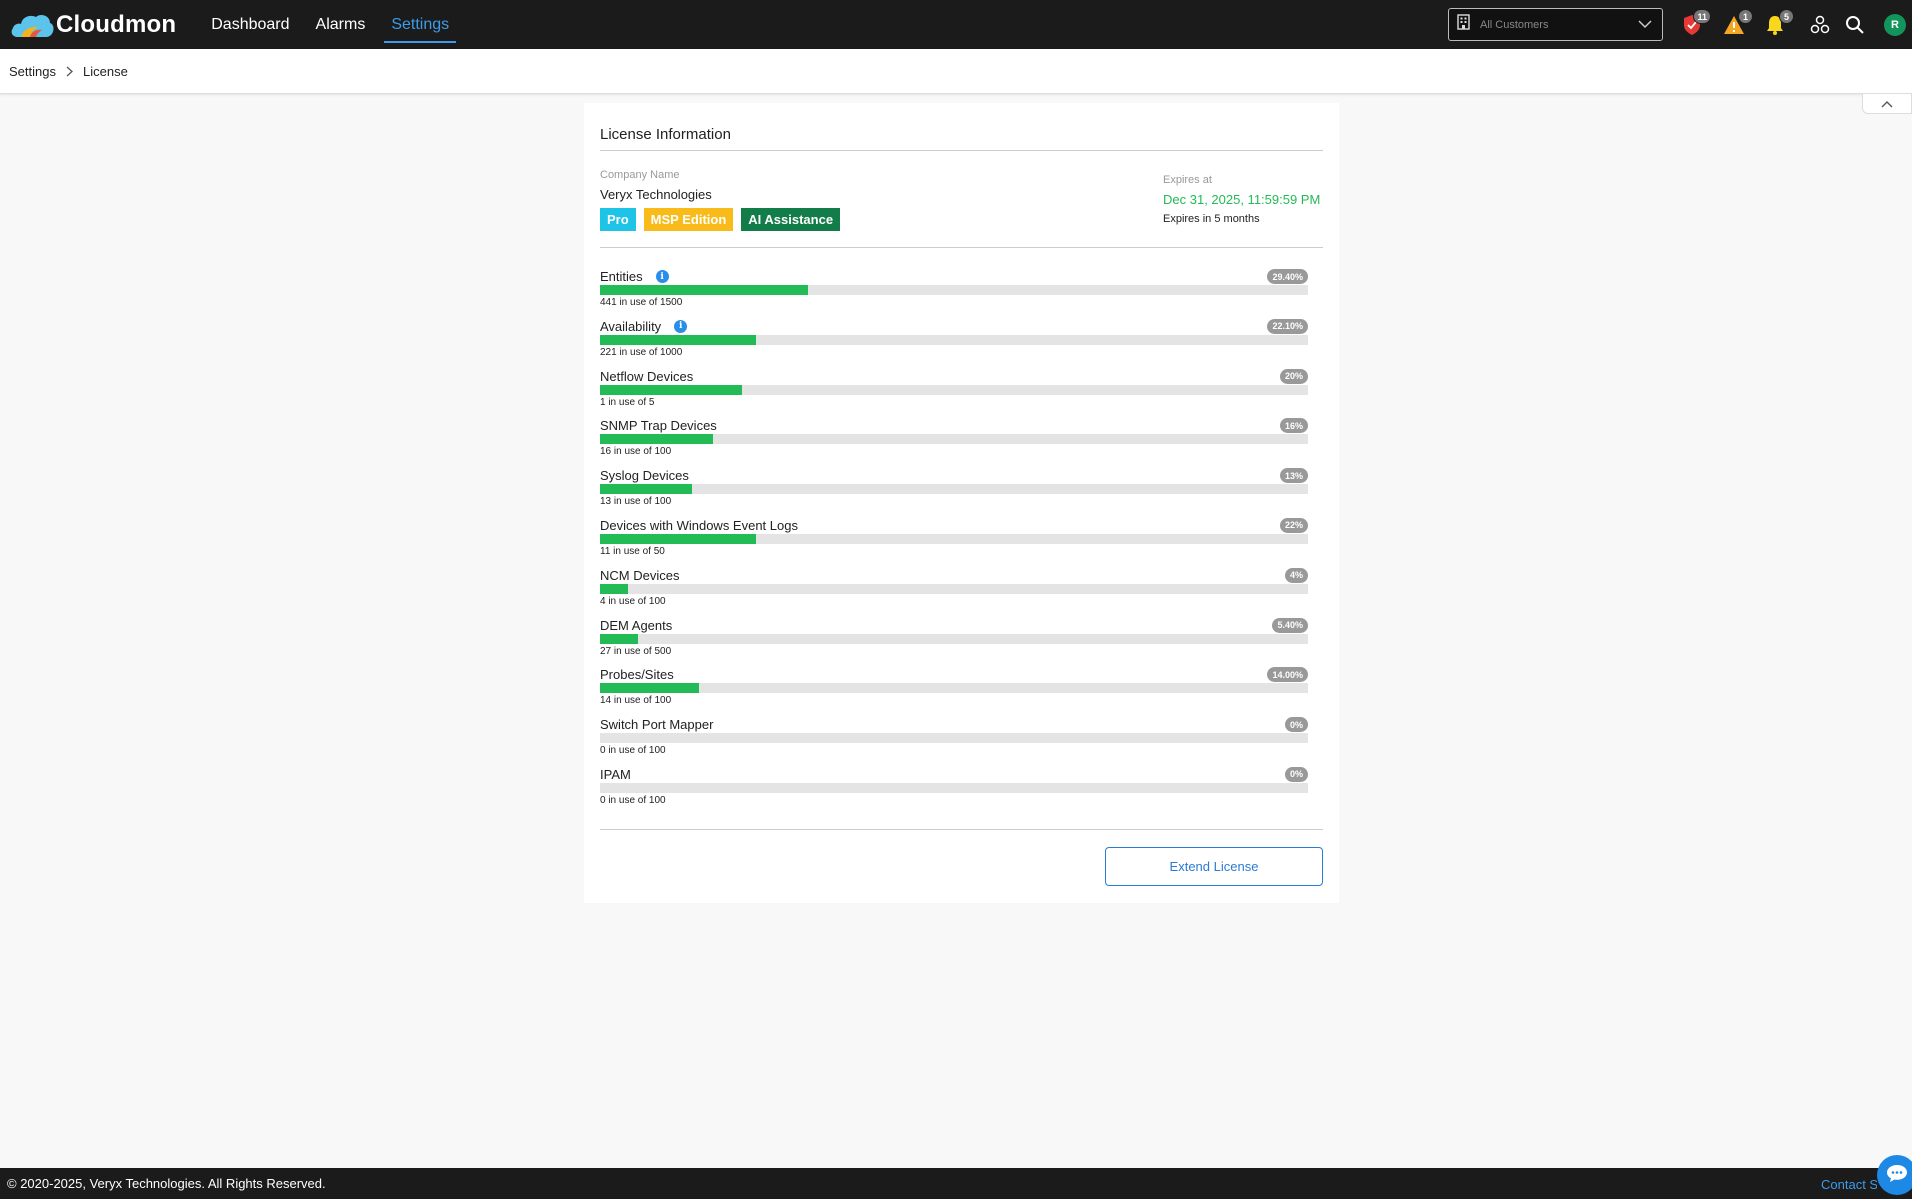  I want to click on license-meter: Syslog Devices 13% 13 in use of 100, so click(954, 490).